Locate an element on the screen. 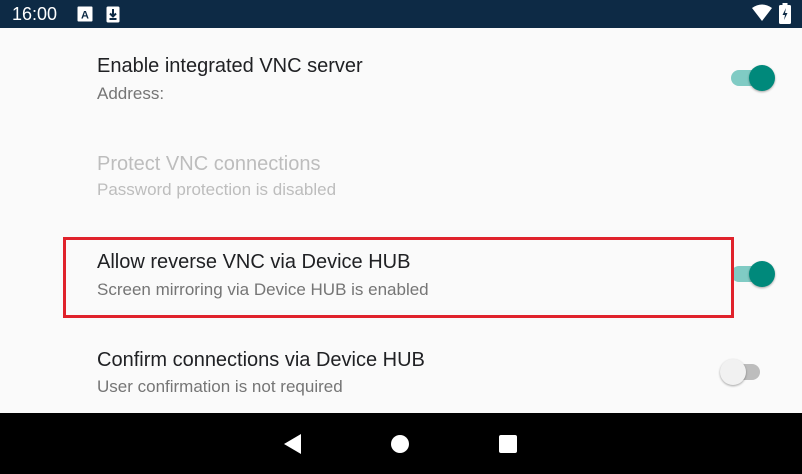  confirm-connections-switch is located at coordinates (744, 372).